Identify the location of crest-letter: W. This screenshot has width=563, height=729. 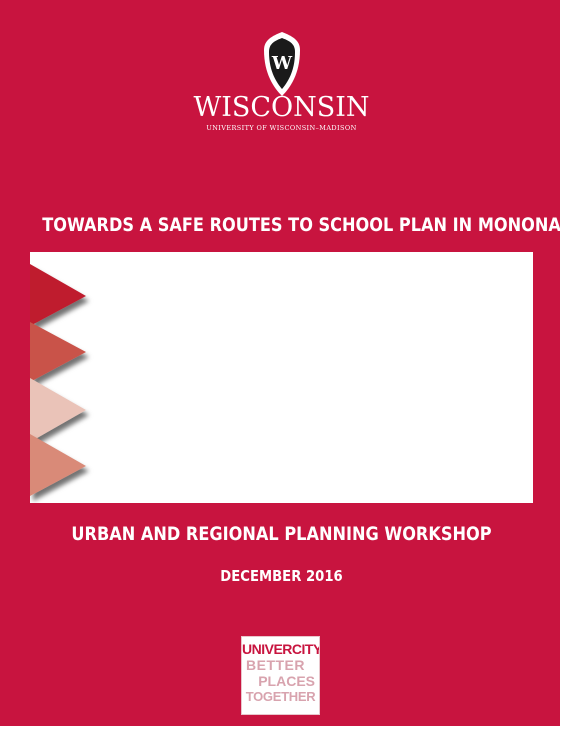
(282, 63).